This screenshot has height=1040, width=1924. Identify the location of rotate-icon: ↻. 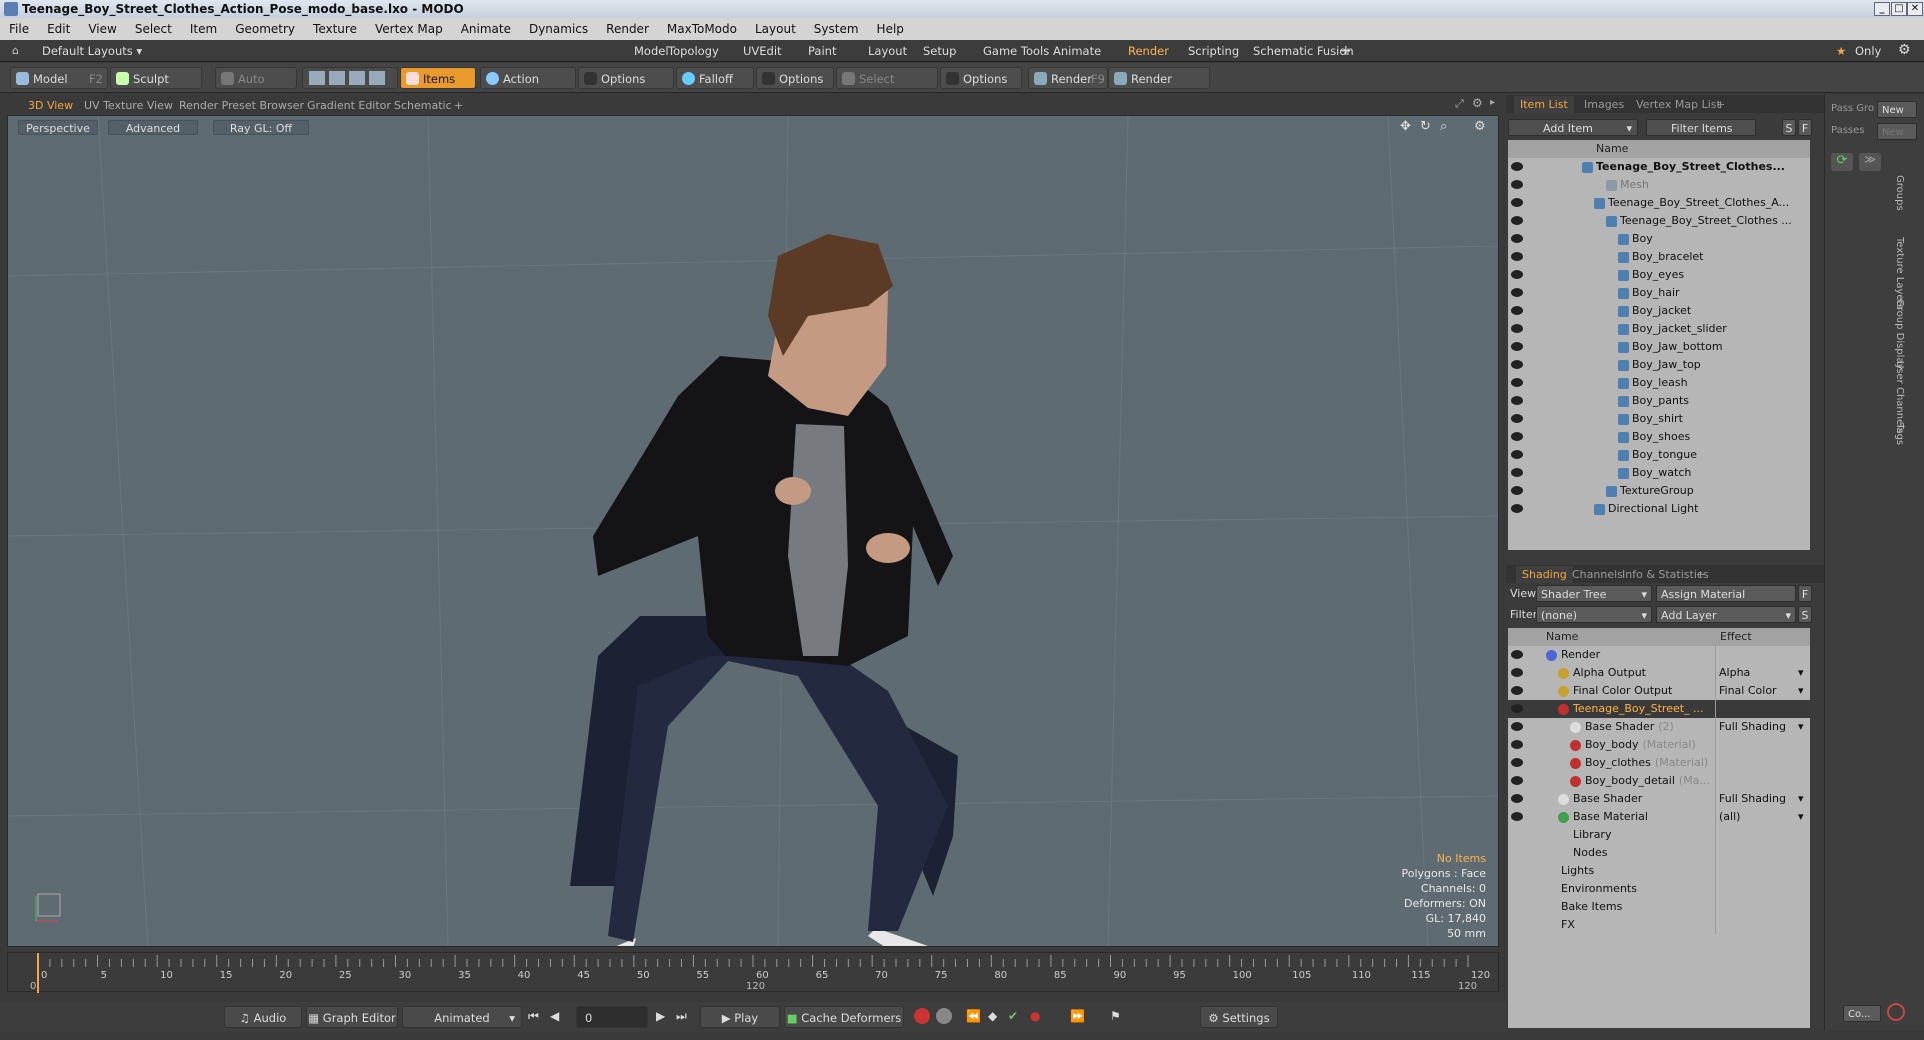
(1425, 126).